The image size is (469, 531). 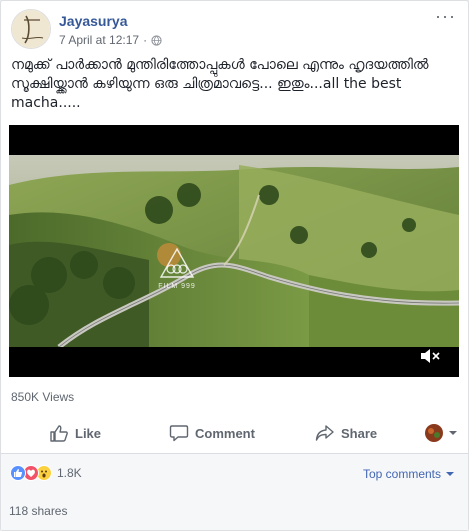 What do you see at coordinates (450, 474) in the screenshot?
I see `caret-down-icon` at bounding box center [450, 474].